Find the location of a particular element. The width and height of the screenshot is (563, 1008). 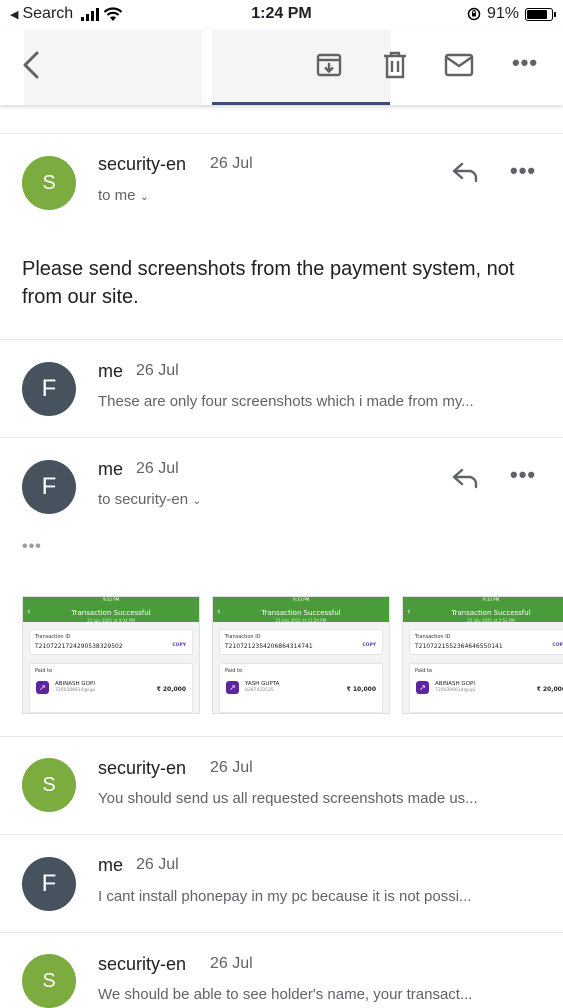

thumb-transaction-id: T2107221724290538329502 is located at coordinates (79, 646).